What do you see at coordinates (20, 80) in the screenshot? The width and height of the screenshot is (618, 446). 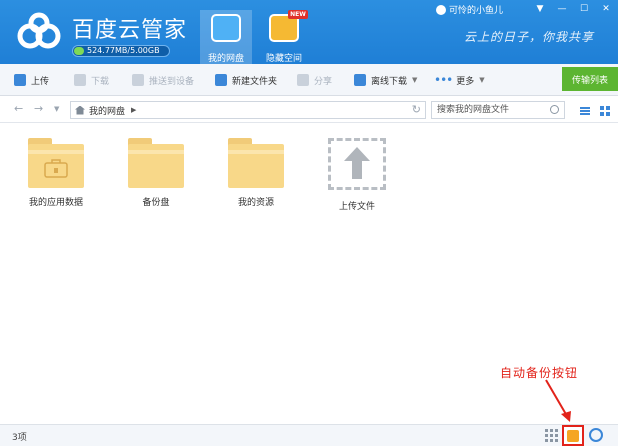 I see `upload-icon` at bounding box center [20, 80].